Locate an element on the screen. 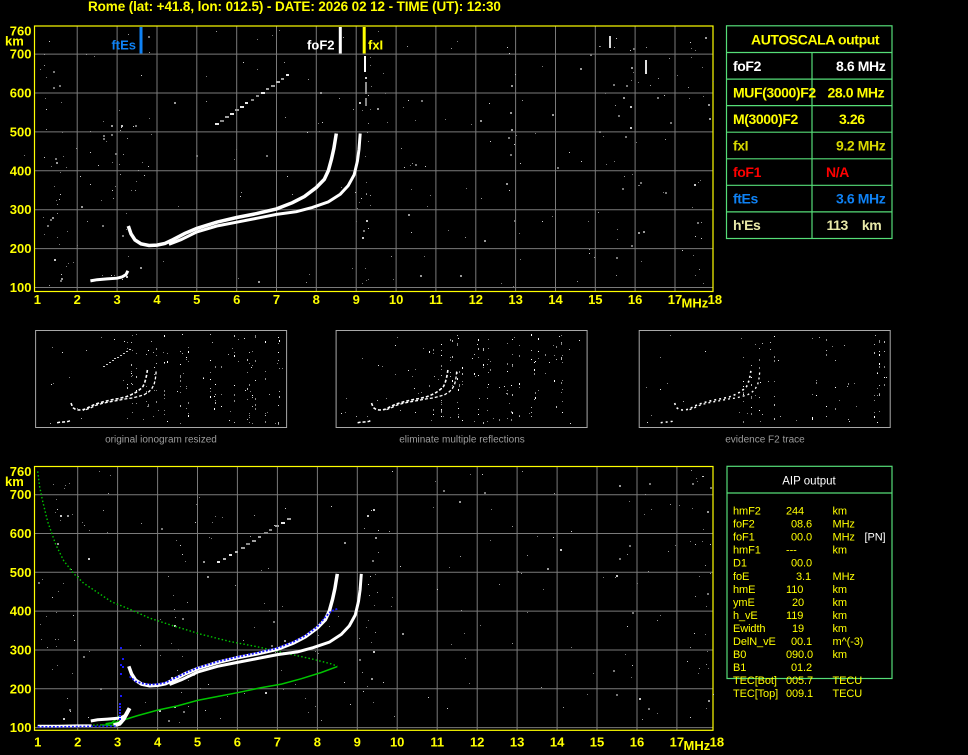  svg-text: Ewidth is located at coordinates (749, 629).